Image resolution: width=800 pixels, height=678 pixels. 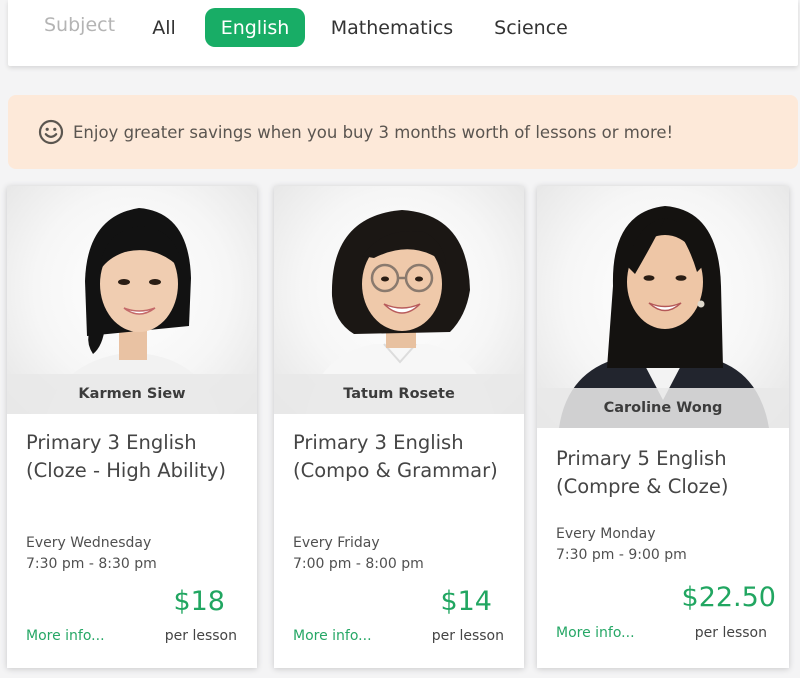 What do you see at coordinates (466, 601) in the screenshot?
I see `price: $14` at bounding box center [466, 601].